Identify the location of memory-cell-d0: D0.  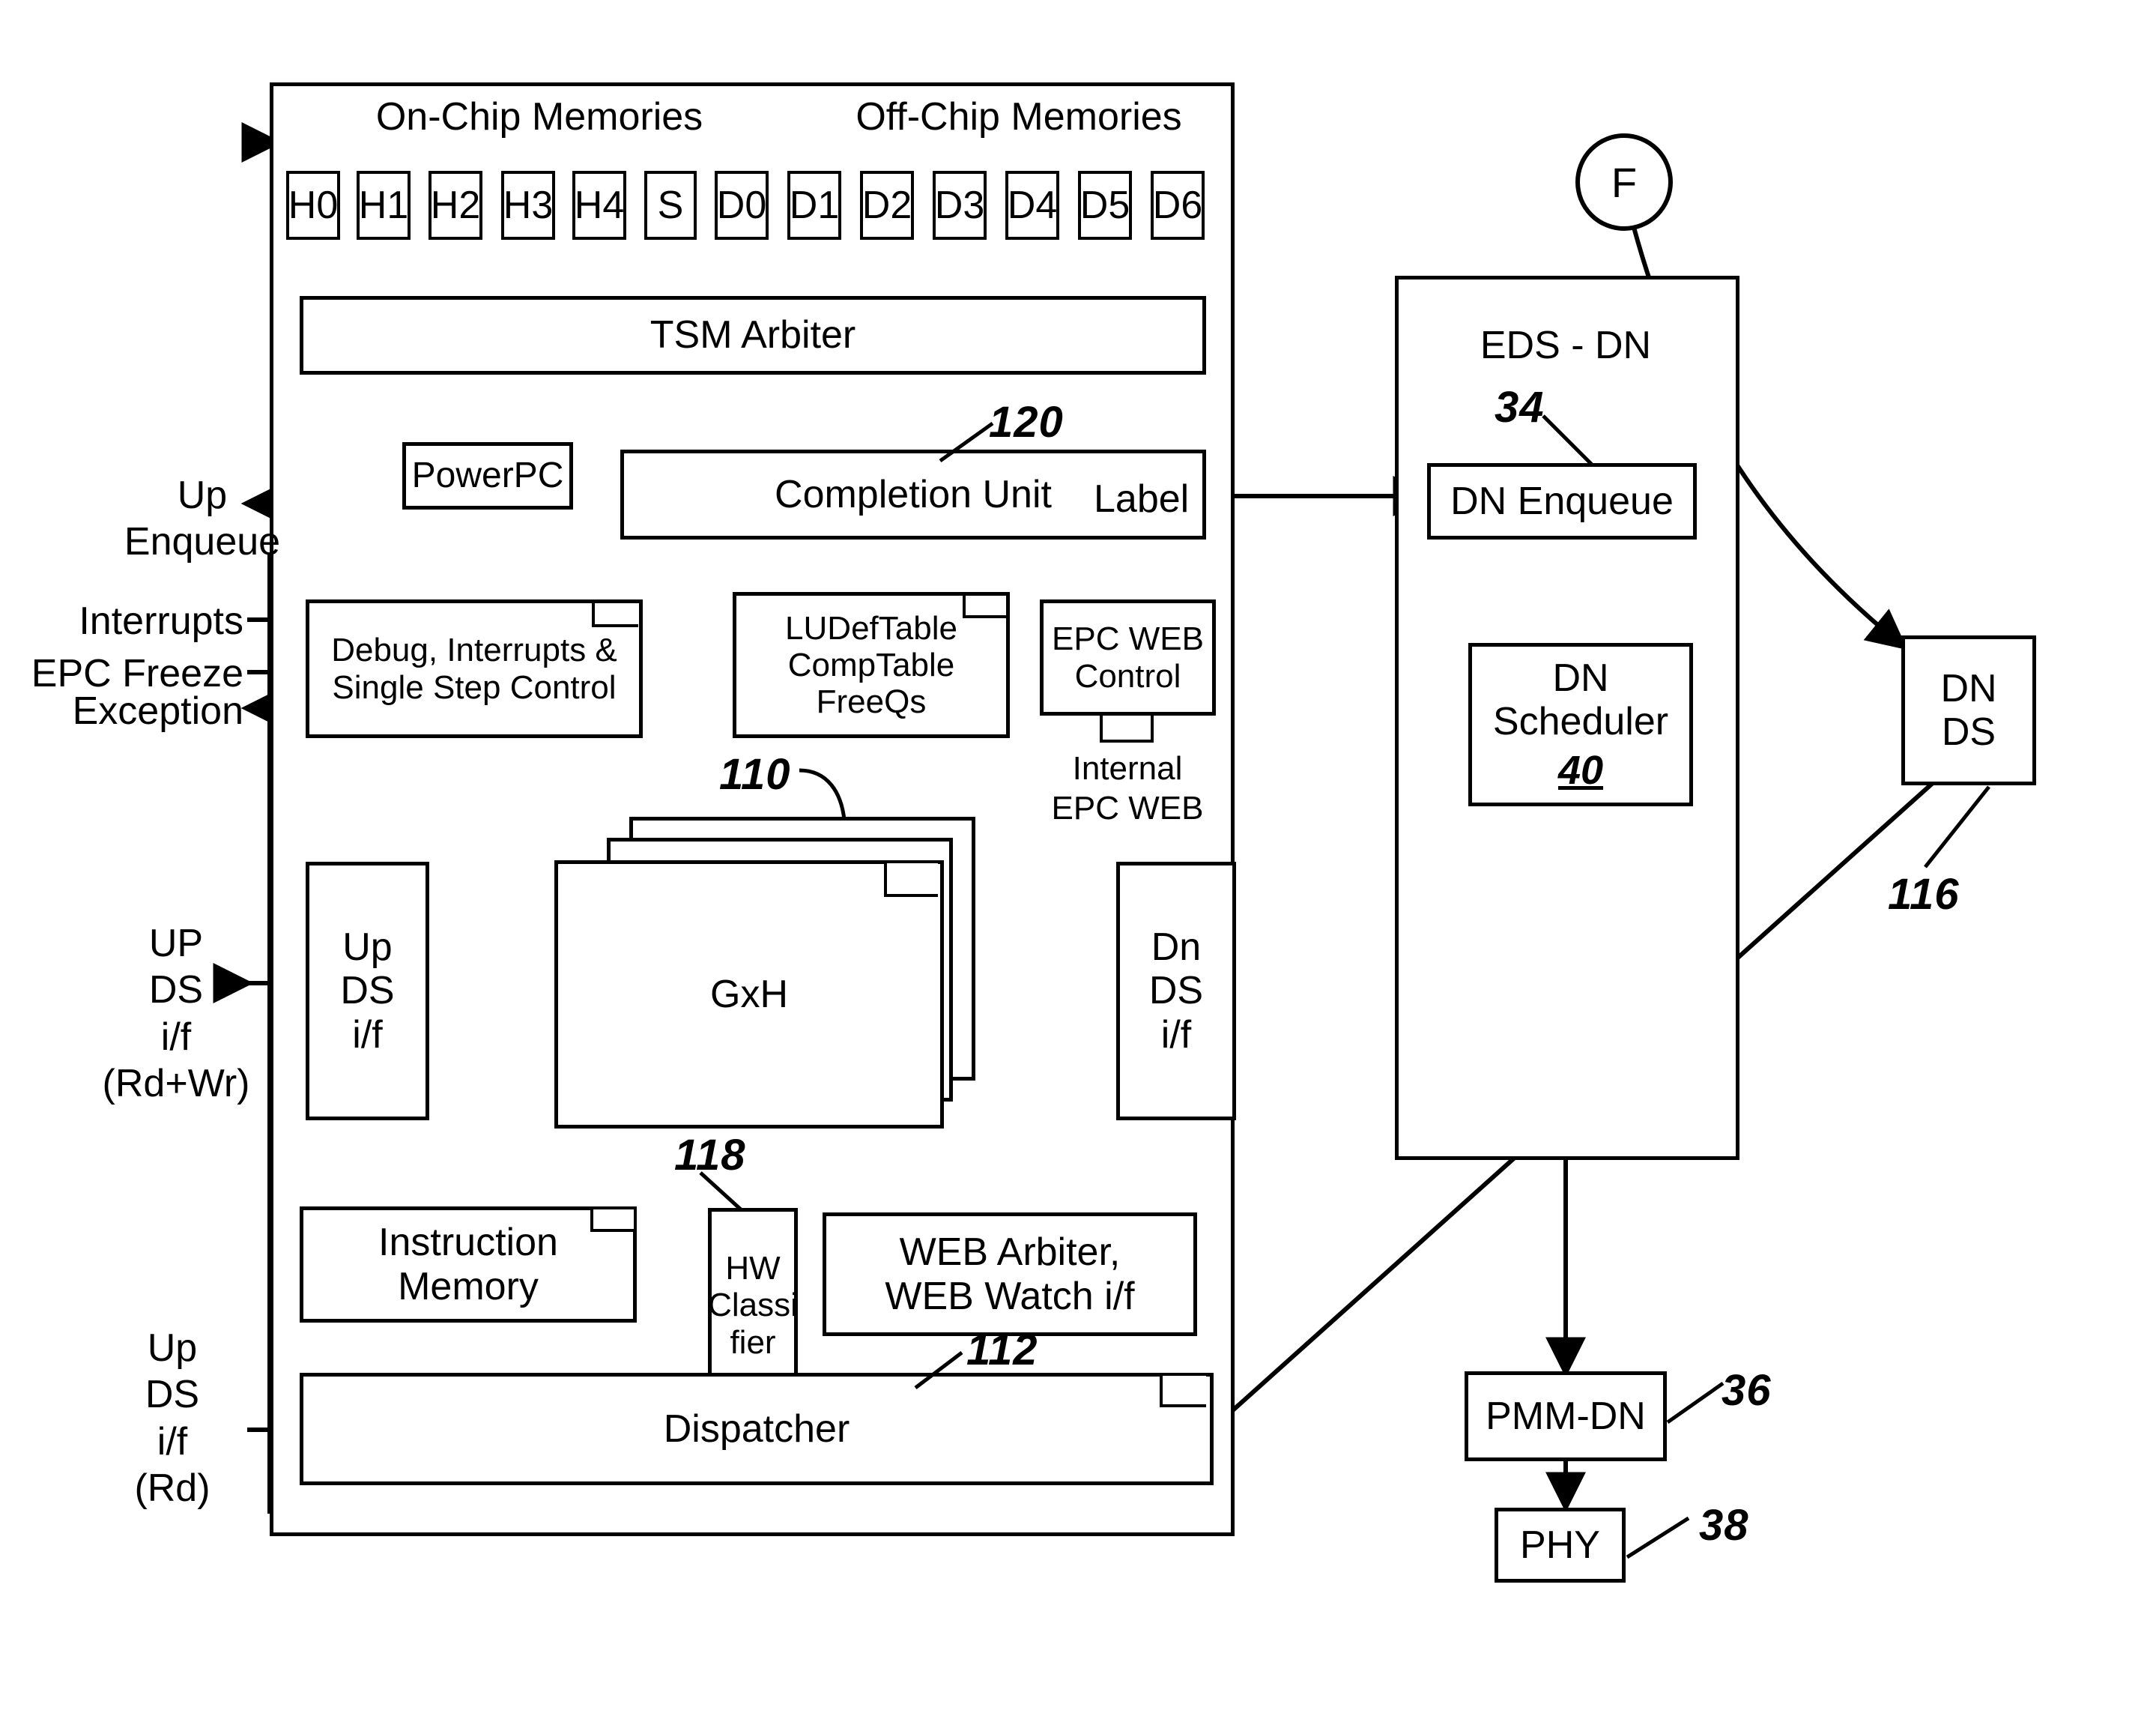
(742, 205).